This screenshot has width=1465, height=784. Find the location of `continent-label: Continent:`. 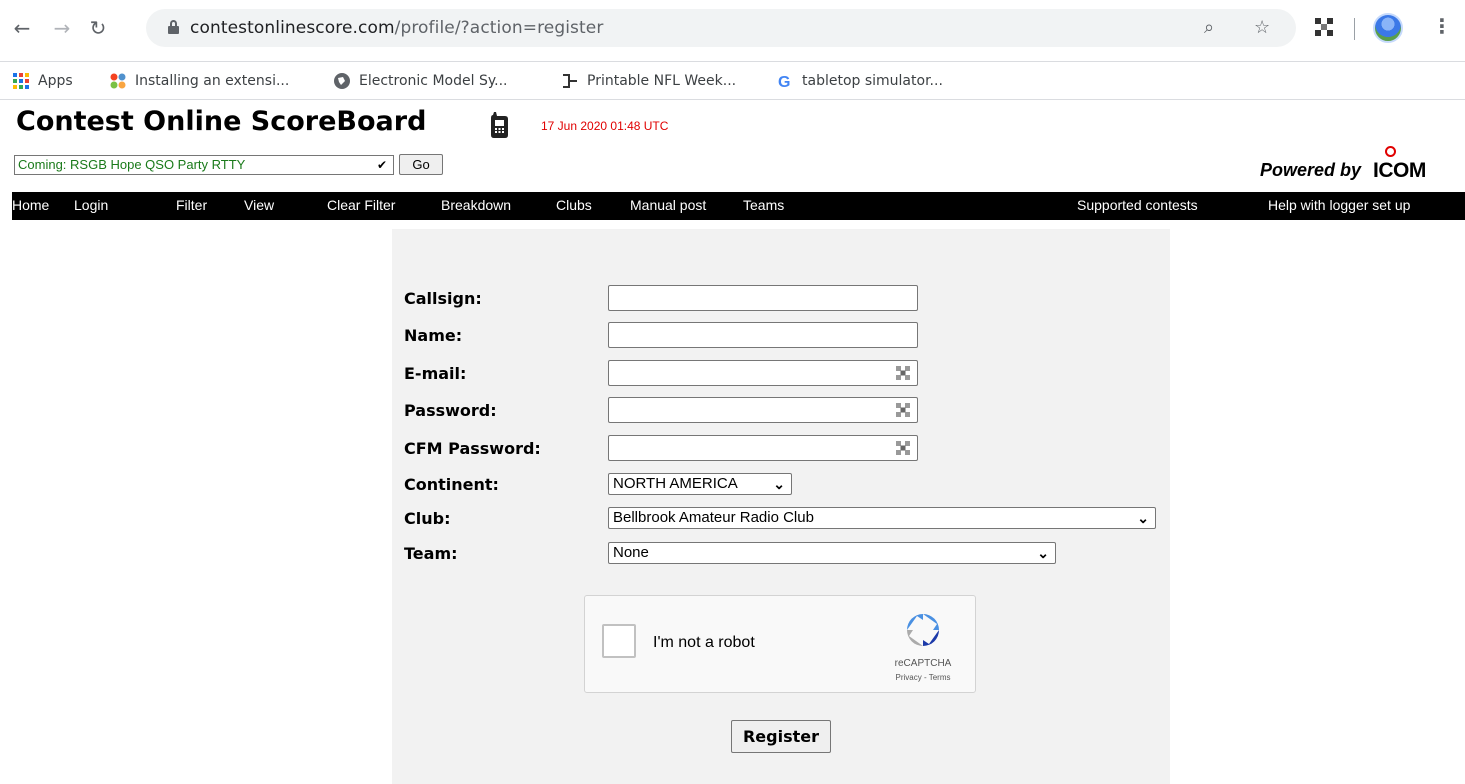

continent-label: Continent: is located at coordinates (451, 484).